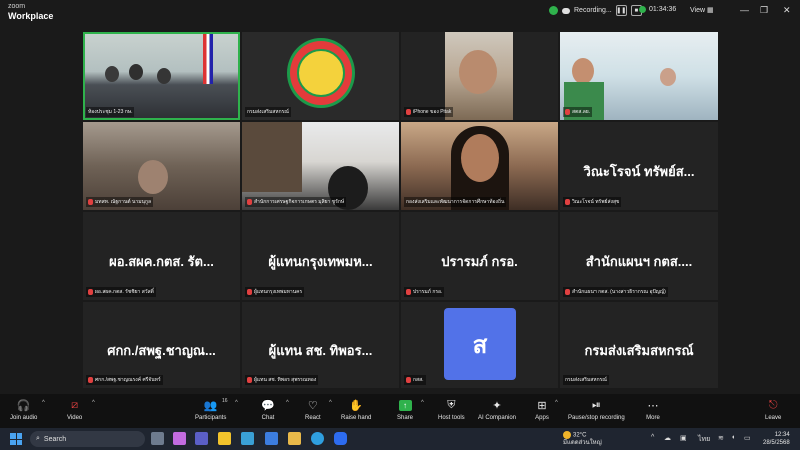  I want to click on participants-count: 16, so click(225, 401).